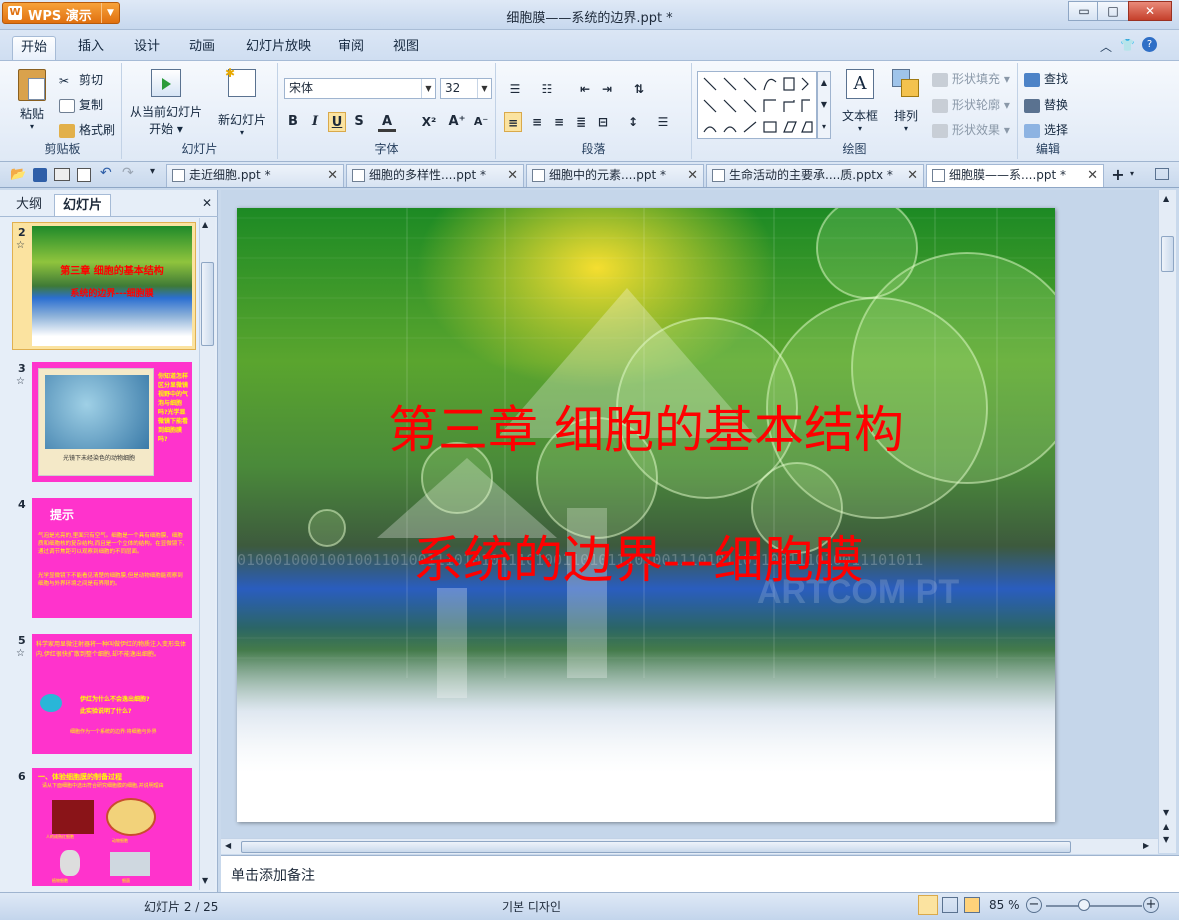  Describe the element at coordinates (81, 79) in the screenshot. I see `cut-button: ✂ 剪切` at that location.